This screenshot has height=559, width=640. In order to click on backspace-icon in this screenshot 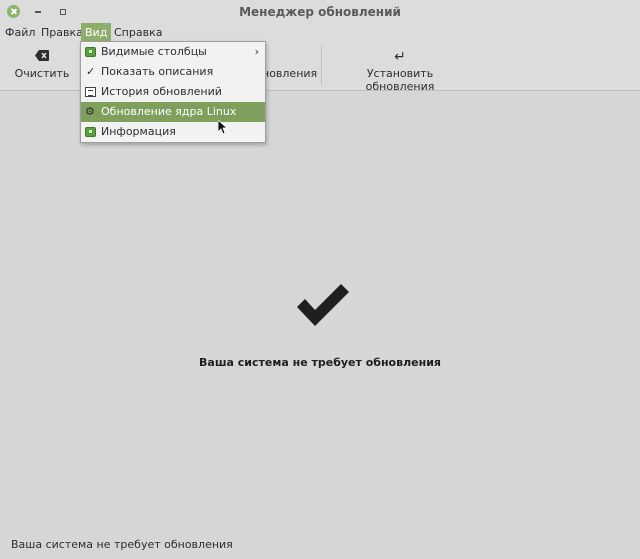, I will do `click(42, 53)`.